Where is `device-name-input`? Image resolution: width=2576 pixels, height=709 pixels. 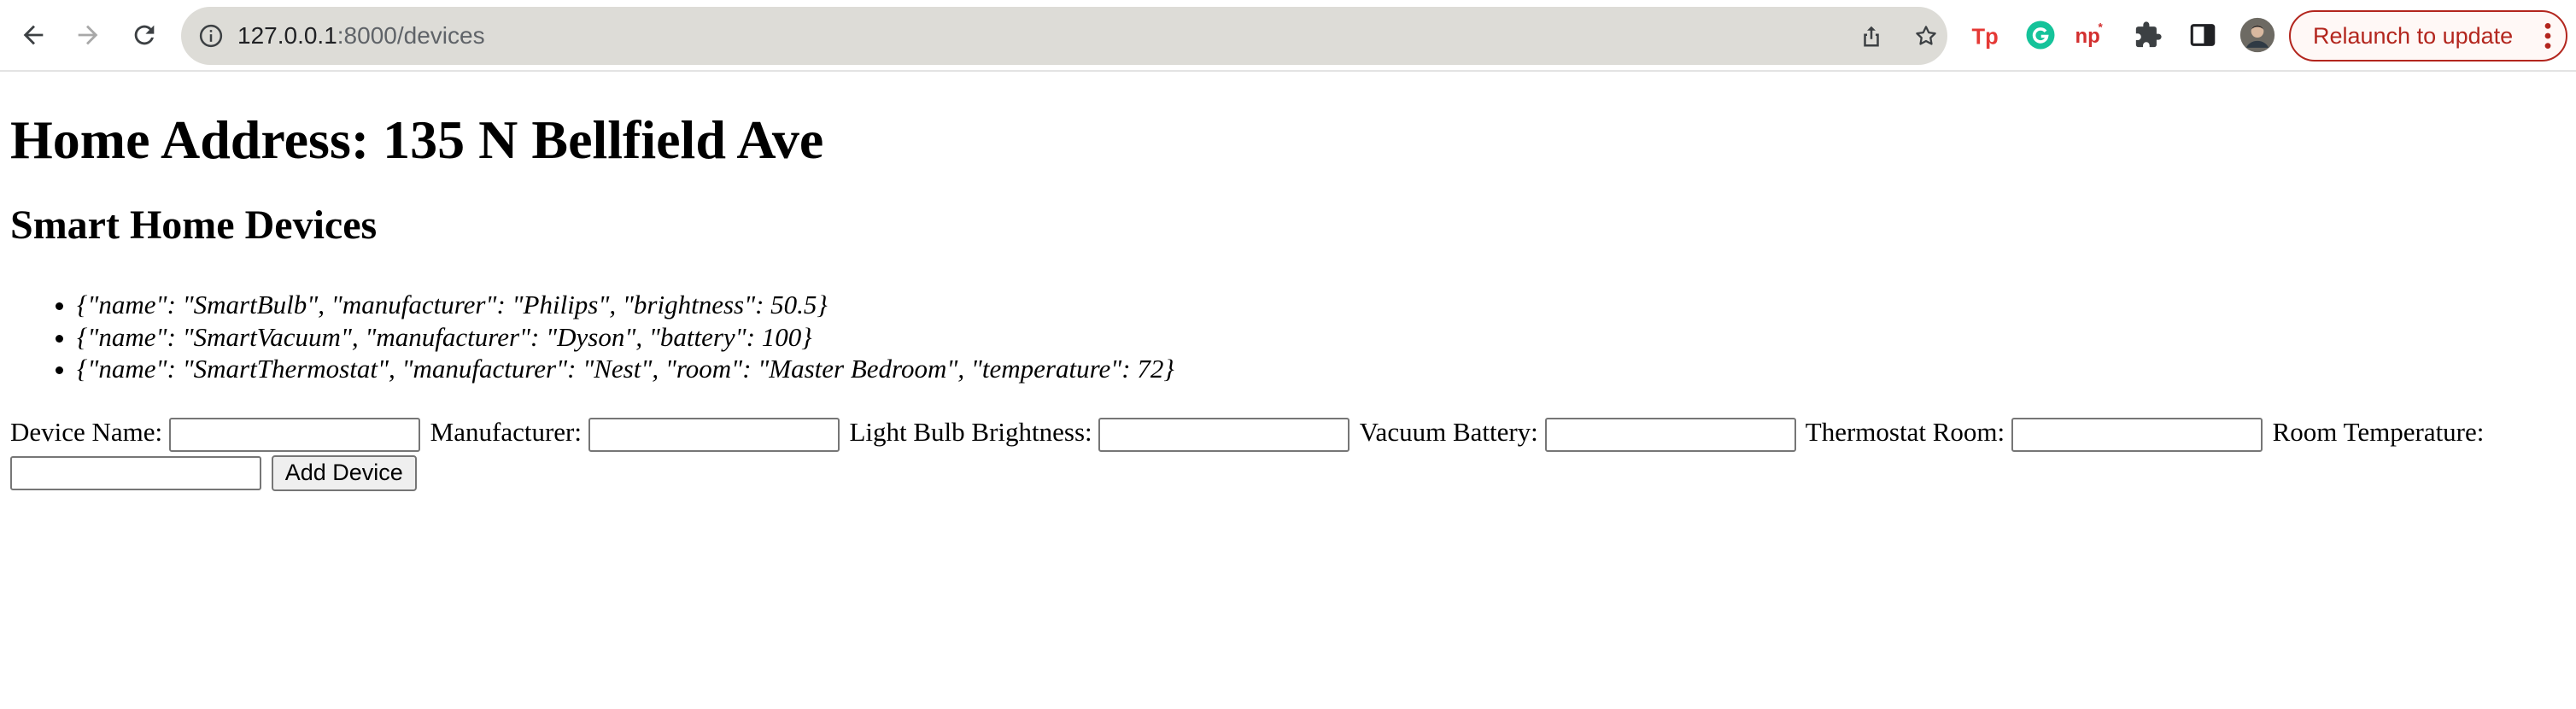
device-name-input is located at coordinates (294, 434).